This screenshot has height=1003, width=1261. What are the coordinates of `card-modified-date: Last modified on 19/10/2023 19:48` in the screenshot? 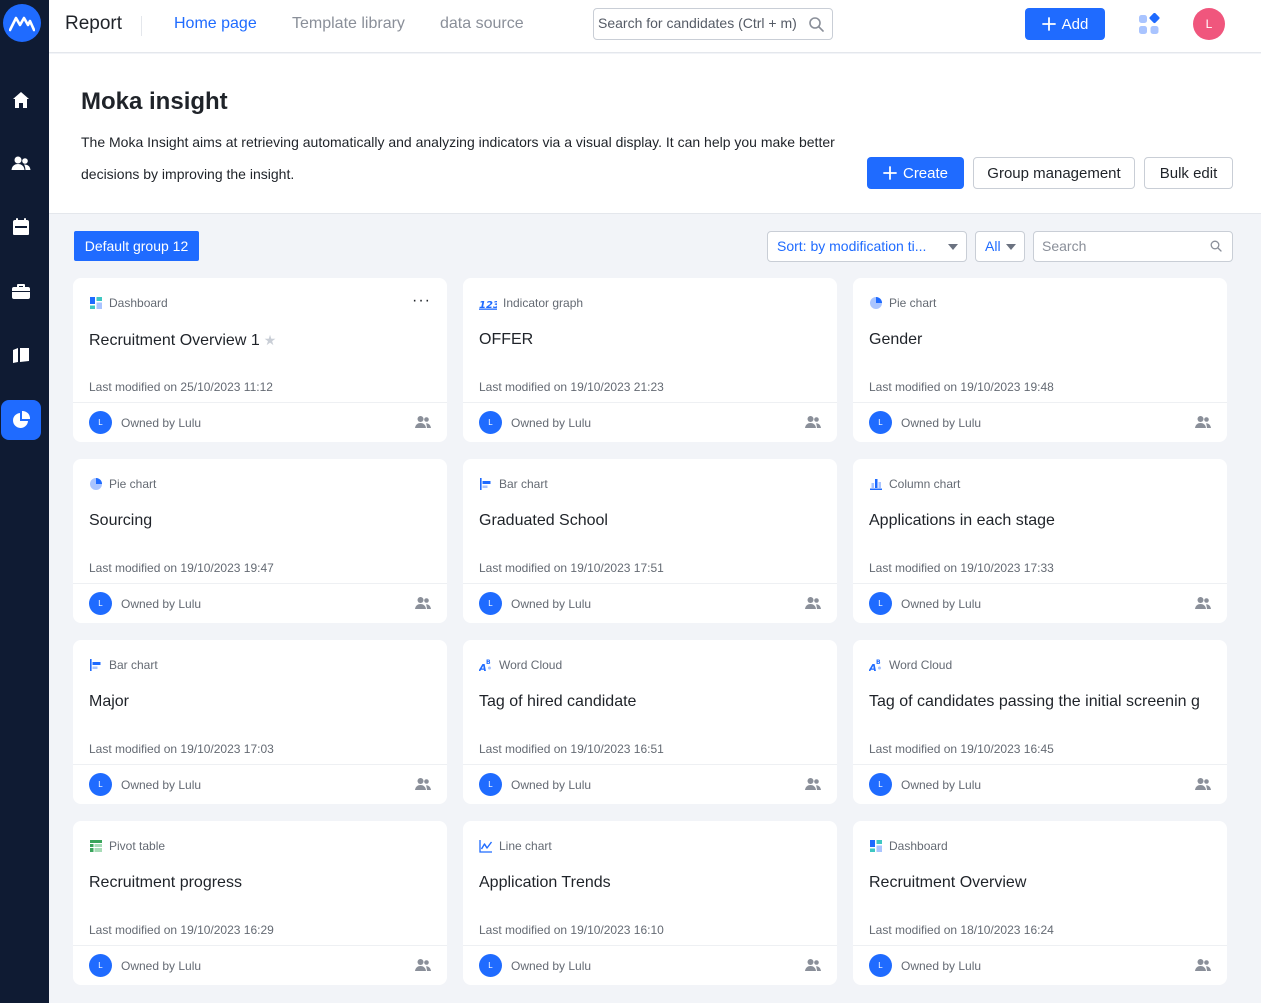 It's located at (961, 387).